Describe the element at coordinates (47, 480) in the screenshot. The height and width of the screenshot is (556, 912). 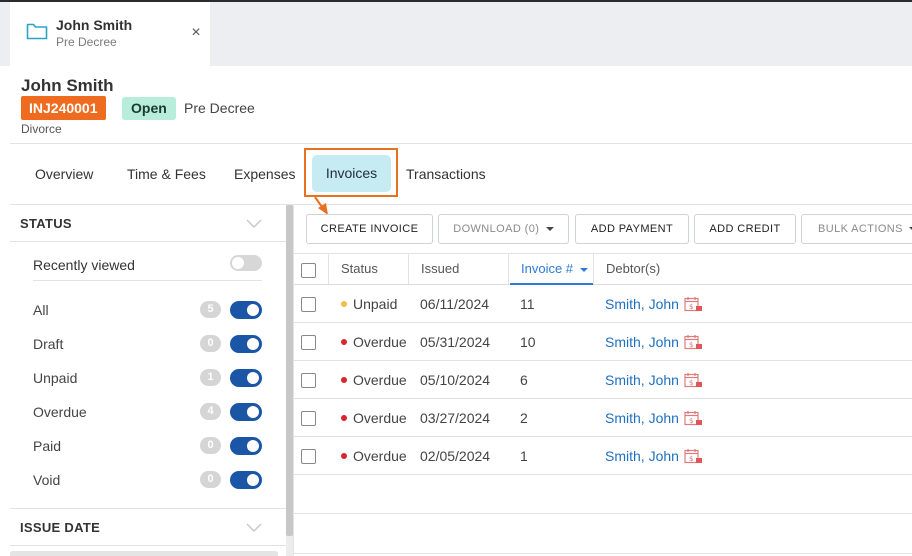
I see `filter-label: Void` at that location.